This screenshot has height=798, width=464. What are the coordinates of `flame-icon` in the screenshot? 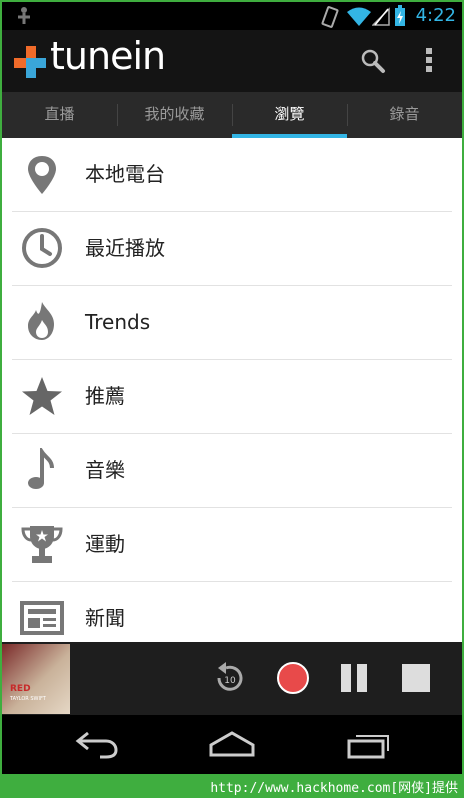 It's located at (41, 321).